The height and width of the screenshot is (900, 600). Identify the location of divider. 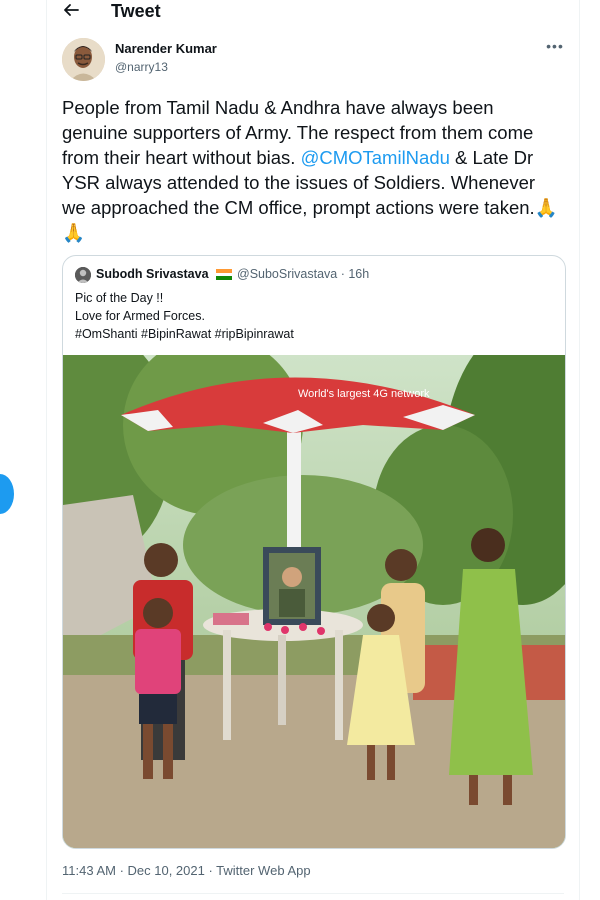
(313, 893).